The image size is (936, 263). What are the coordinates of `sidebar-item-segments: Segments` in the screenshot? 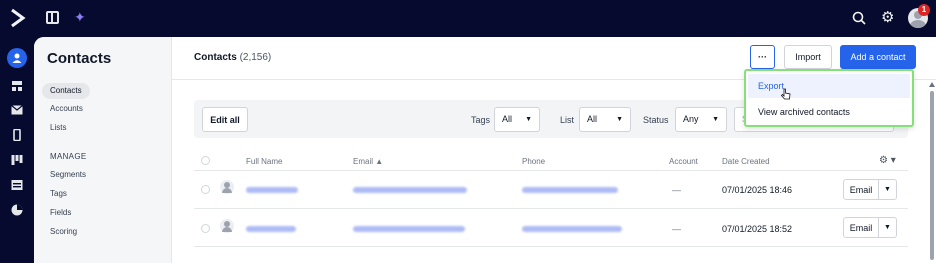 It's located at (68, 175).